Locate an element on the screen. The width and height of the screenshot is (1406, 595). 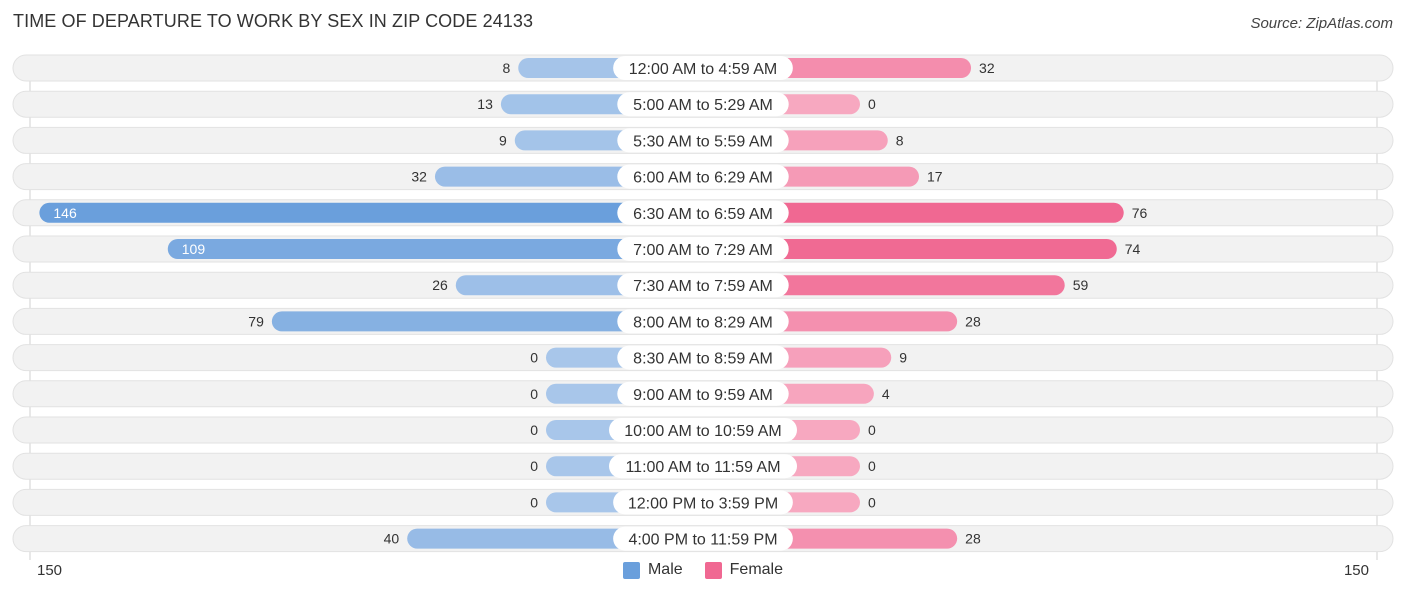
female-value-label: 4 is located at coordinates (886, 394).